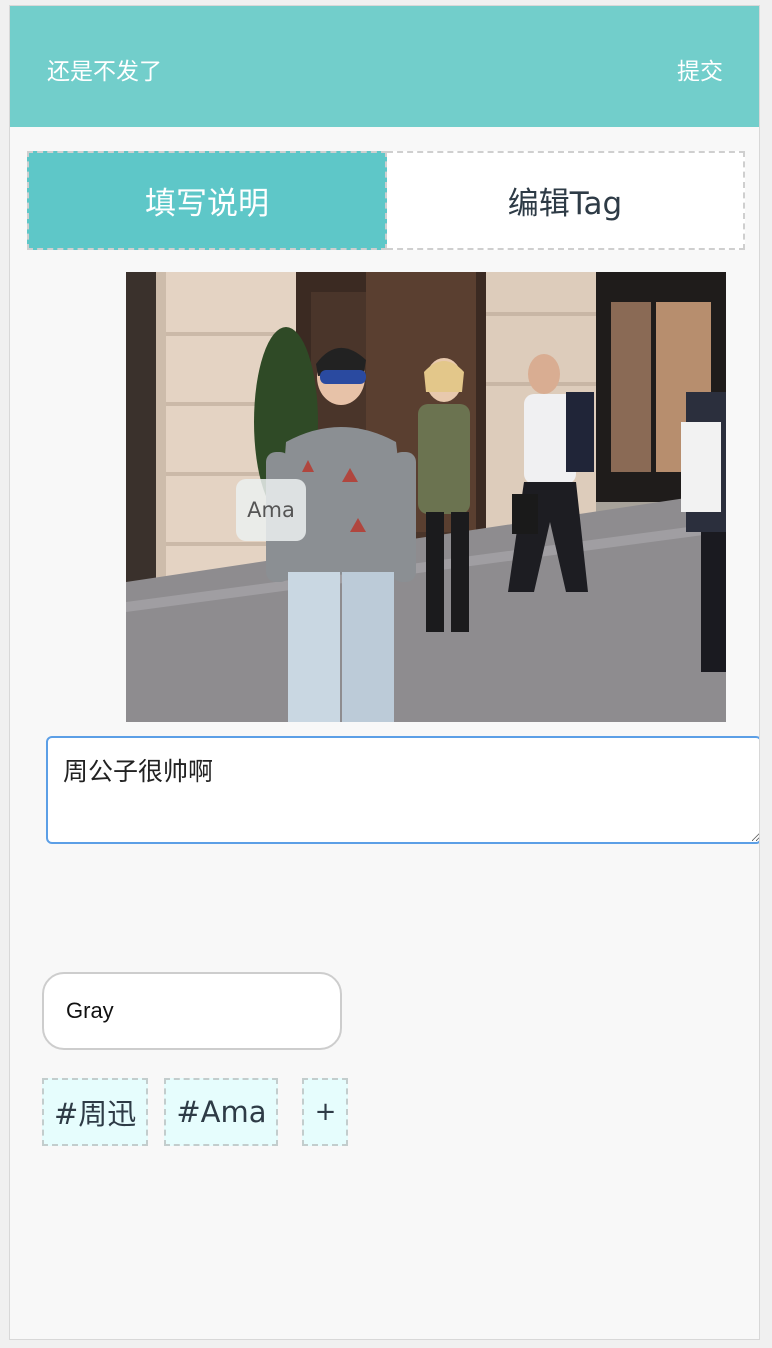 The height and width of the screenshot is (1348, 772). I want to click on tag-chip: #周迅, so click(95, 1112).